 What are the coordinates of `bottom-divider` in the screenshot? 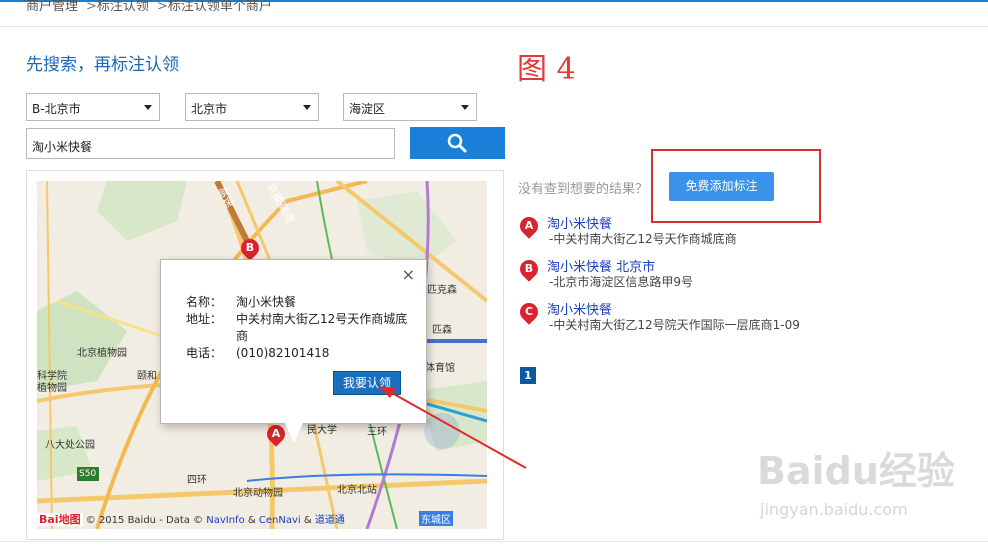 It's located at (494, 541).